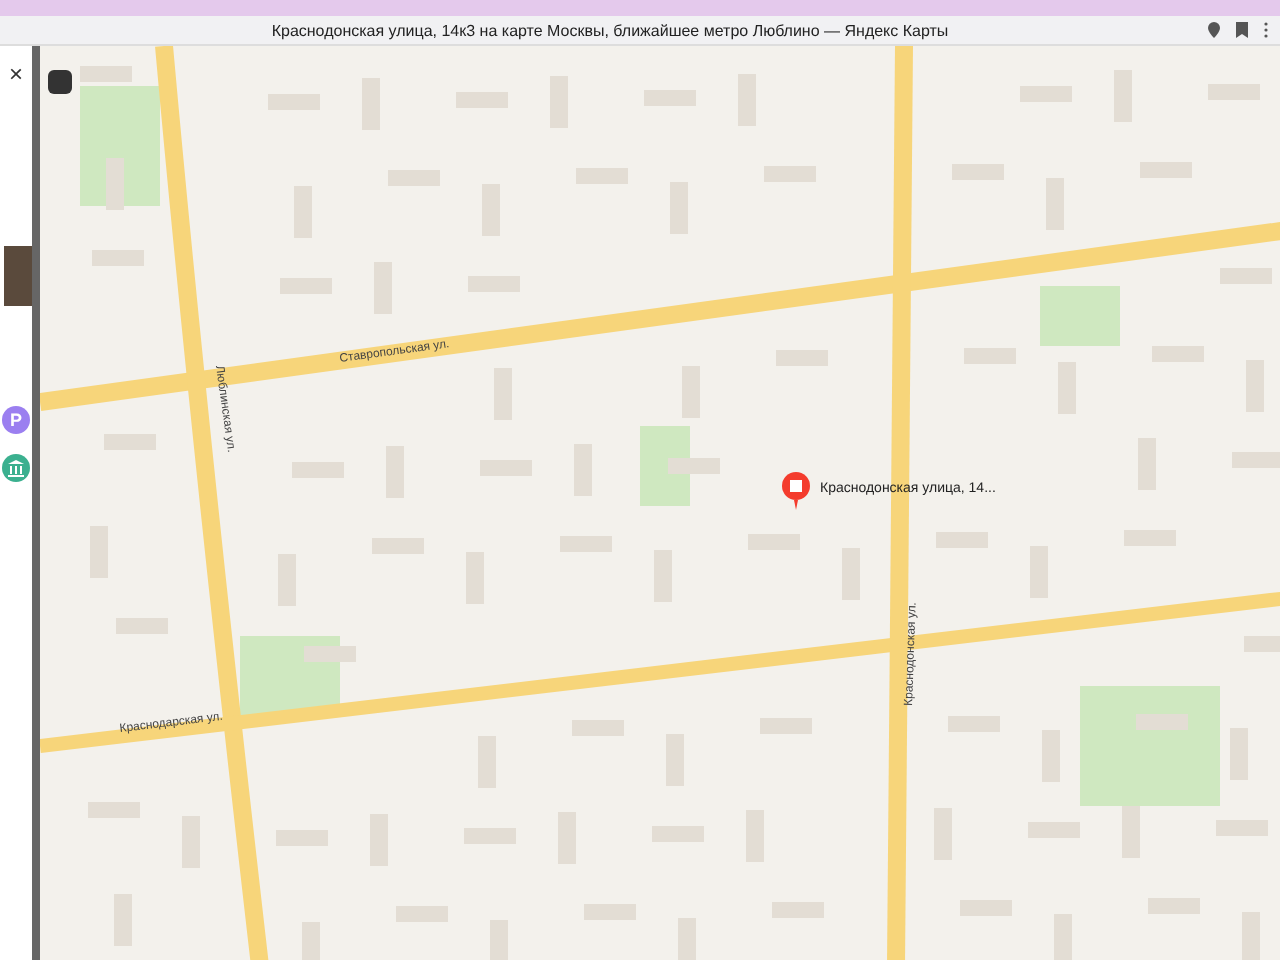  I want to click on window-title: Краснодонская улица, 14к3 на карте Москвы, ближайшее метро Люблино — Яндекс Карты, so click(610, 30).